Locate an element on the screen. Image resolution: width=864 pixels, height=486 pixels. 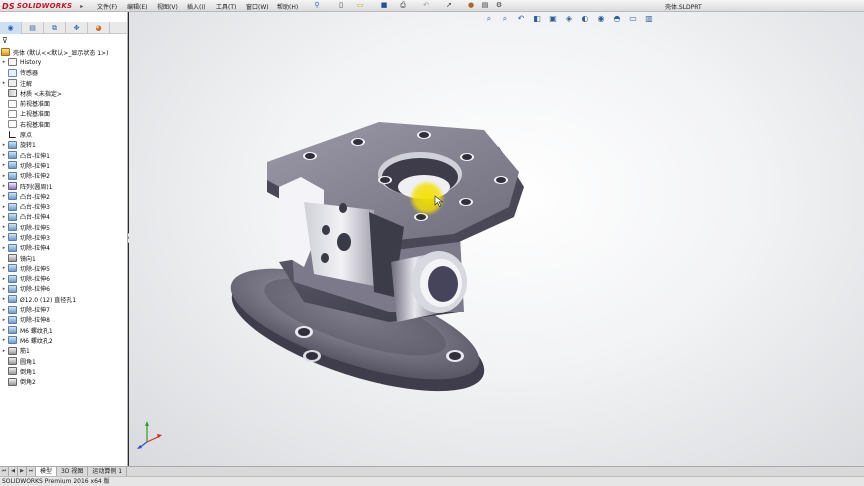
tree-item: ▸ M6 螺纹孔1 is located at coordinates (63, 330).